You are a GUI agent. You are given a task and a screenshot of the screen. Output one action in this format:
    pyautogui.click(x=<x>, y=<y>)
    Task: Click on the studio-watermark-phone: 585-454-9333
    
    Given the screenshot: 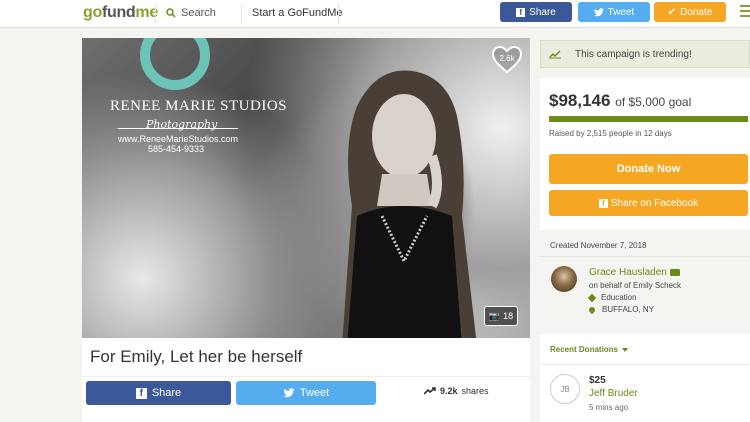 What is the action you would take?
    pyautogui.click(x=176, y=149)
    